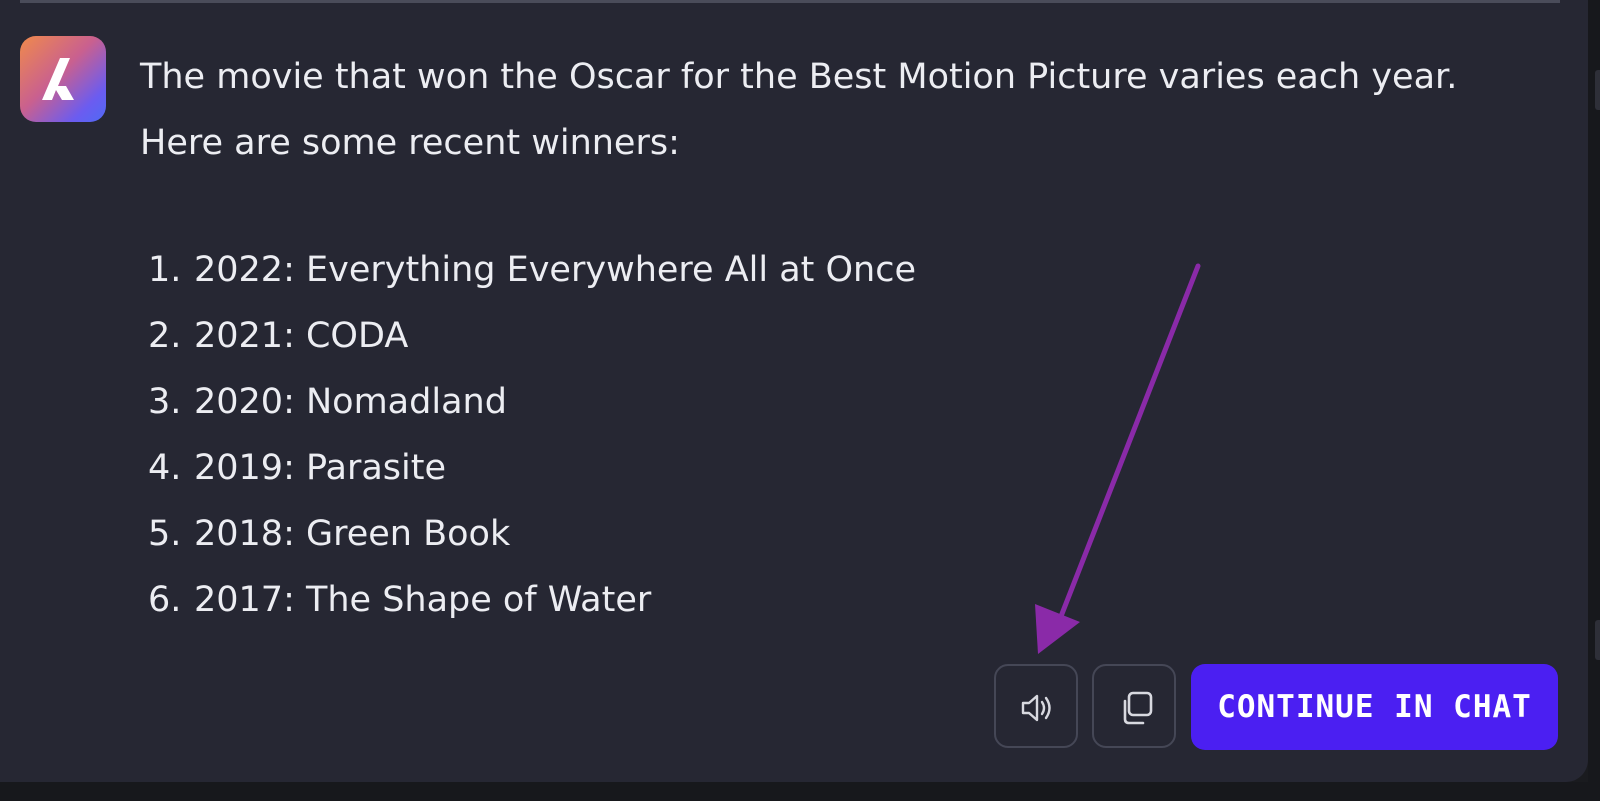  I want to click on list-item-text: 2021: CODA, so click(301, 336).